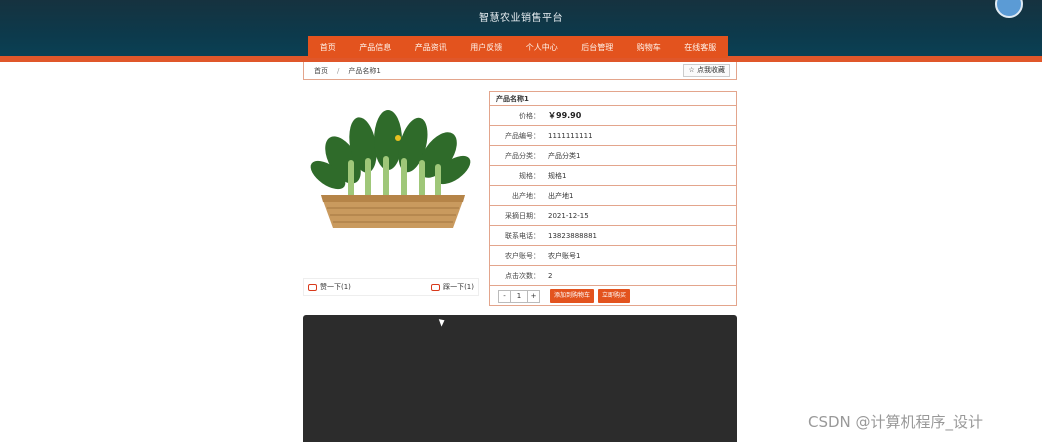 This screenshot has width=1042, height=442. Describe the element at coordinates (572, 235) in the screenshot. I see `info-value: 13823888881` at that location.